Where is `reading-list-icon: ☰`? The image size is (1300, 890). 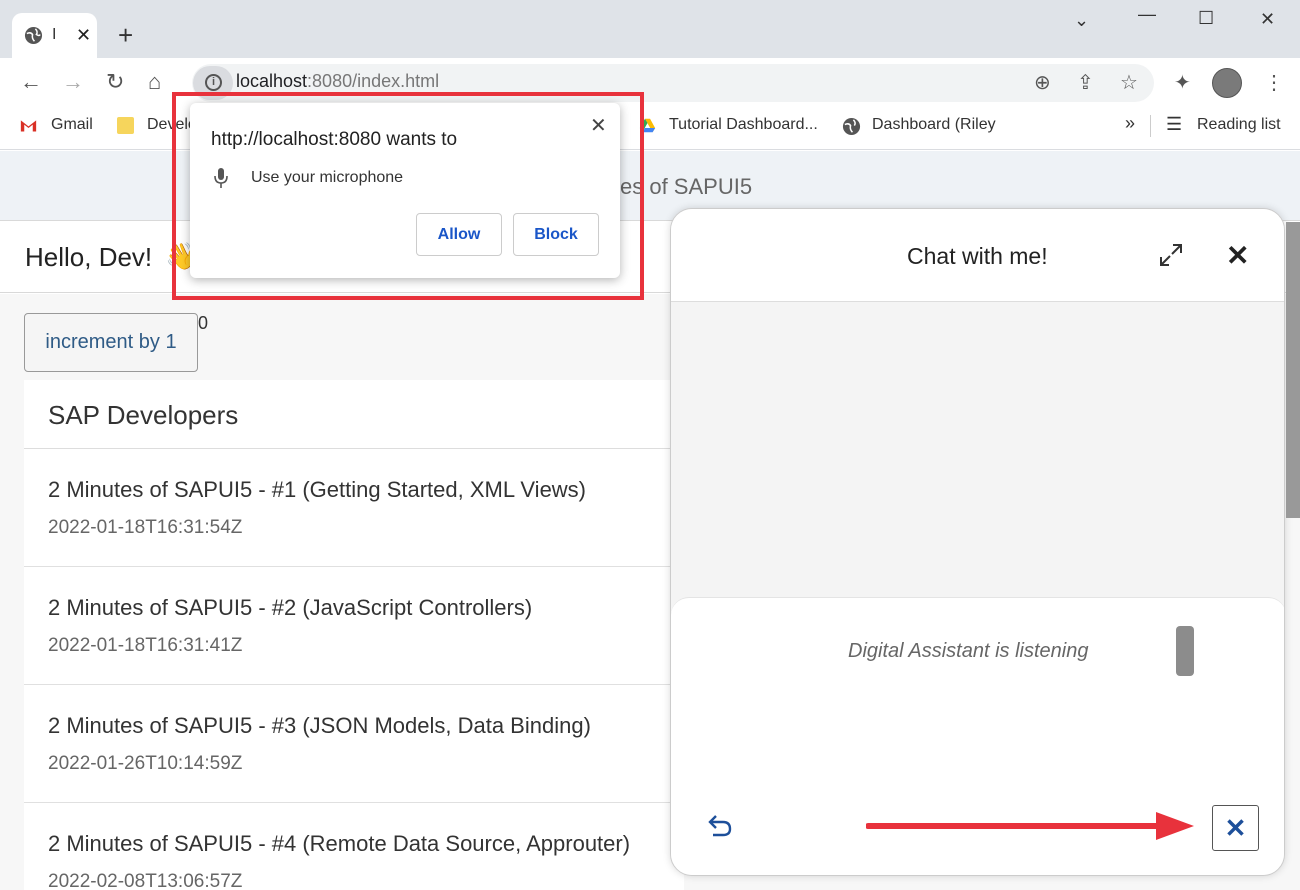
reading-list-icon: ☰ is located at coordinates (1174, 124).